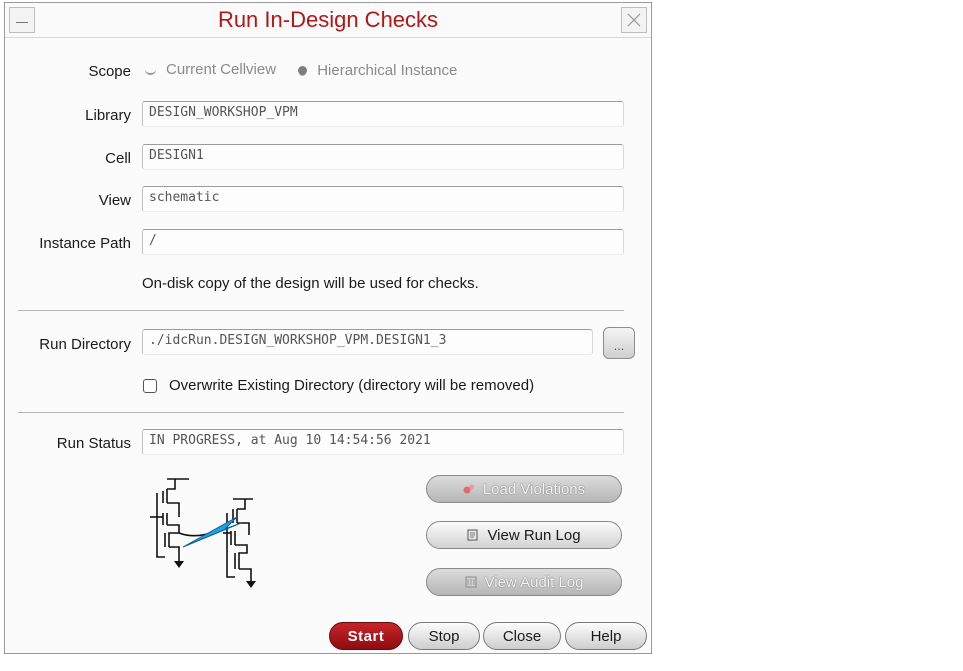 This screenshot has height=671, width=963. Describe the element at coordinates (383, 242) in the screenshot. I see `instance-path-field: /` at that location.